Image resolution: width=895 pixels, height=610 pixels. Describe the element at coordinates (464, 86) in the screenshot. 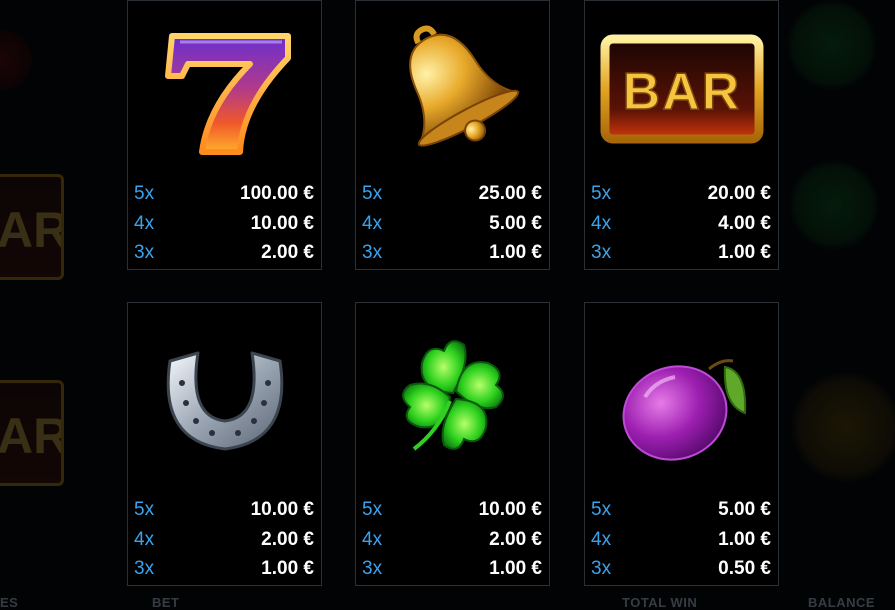

I see `bell-icon` at that location.